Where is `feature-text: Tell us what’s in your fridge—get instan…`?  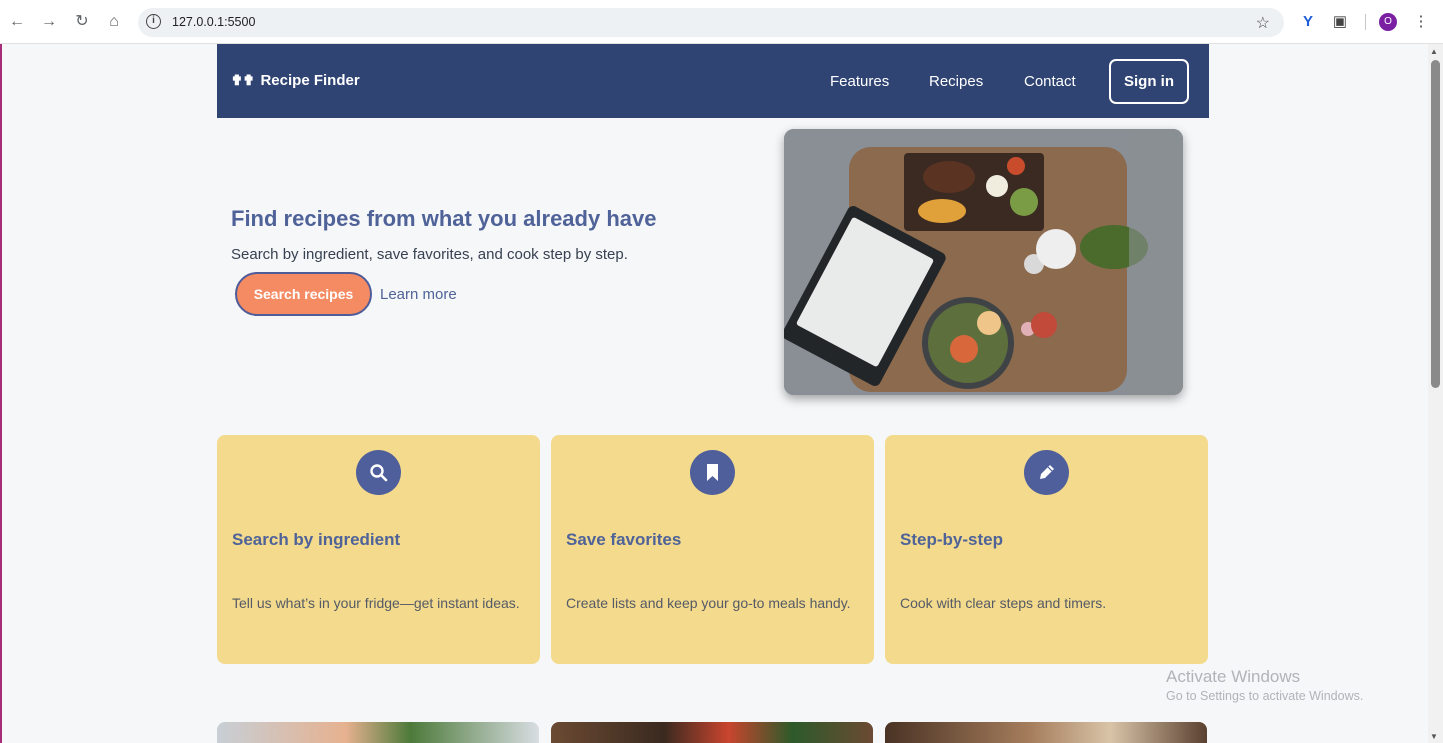
feature-text: Tell us what’s in your fridge—get instan… is located at coordinates (376, 603).